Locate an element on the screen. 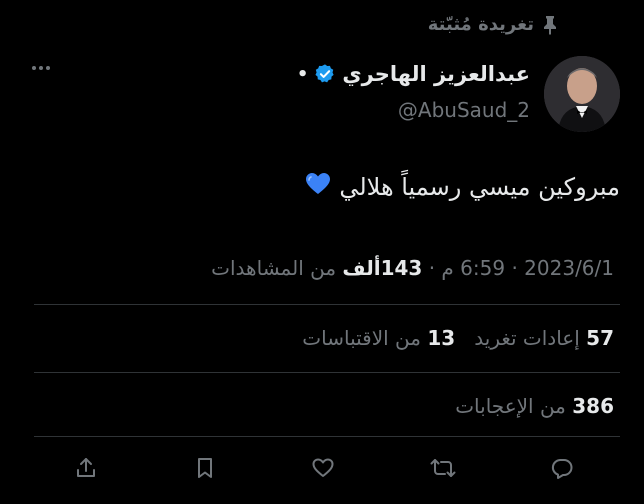 Image resolution: width=644 pixels, height=504 pixels. quotes-stat: 13 من الاقتباسات is located at coordinates (378, 338).